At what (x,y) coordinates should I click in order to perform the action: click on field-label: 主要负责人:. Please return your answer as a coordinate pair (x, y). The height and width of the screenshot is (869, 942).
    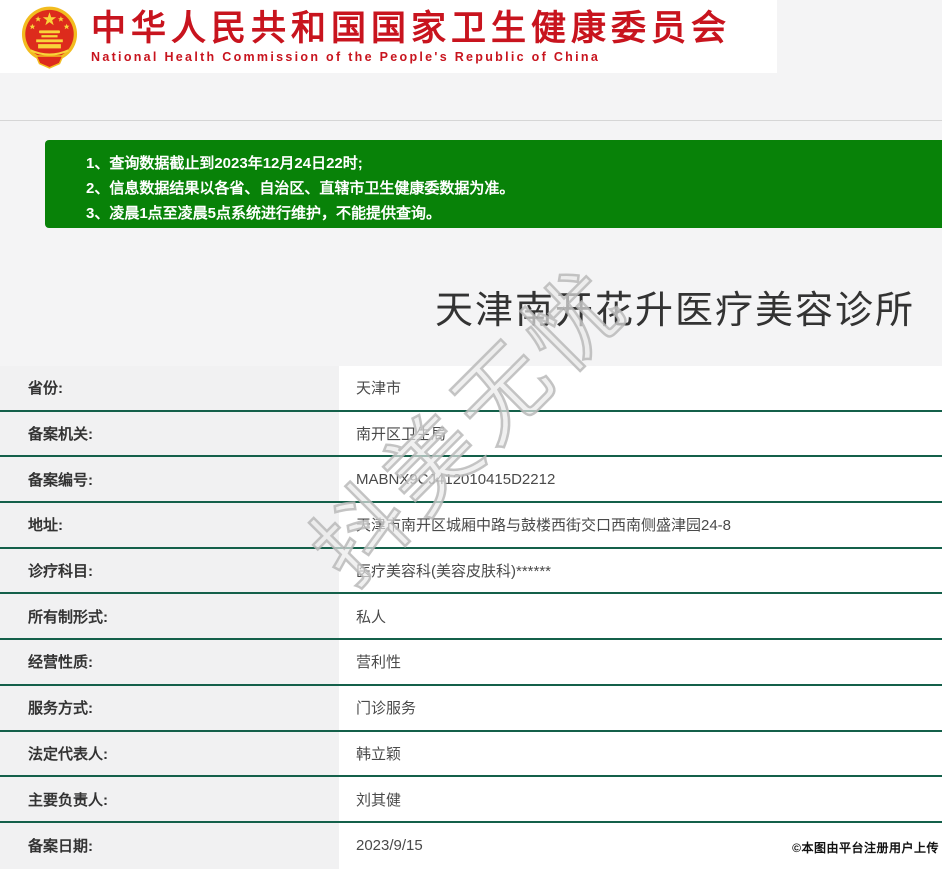
    Looking at the image, I should click on (169, 799).